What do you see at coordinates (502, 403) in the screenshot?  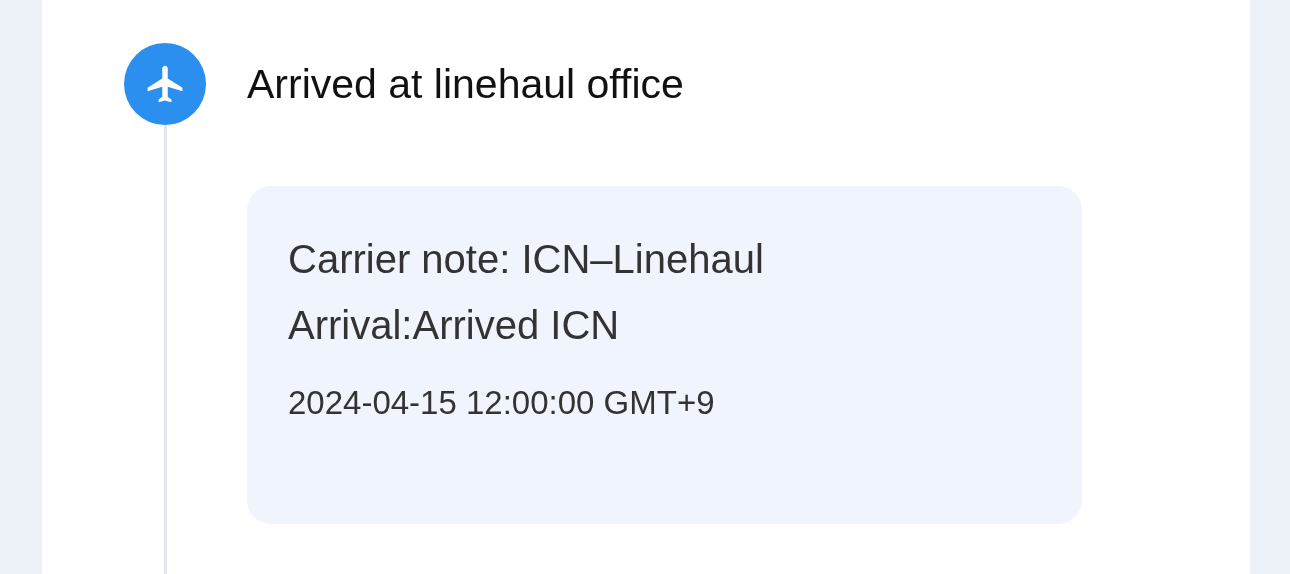 I see `timestamp: 2024-04-15 12:00:00 GMT+9` at bounding box center [502, 403].